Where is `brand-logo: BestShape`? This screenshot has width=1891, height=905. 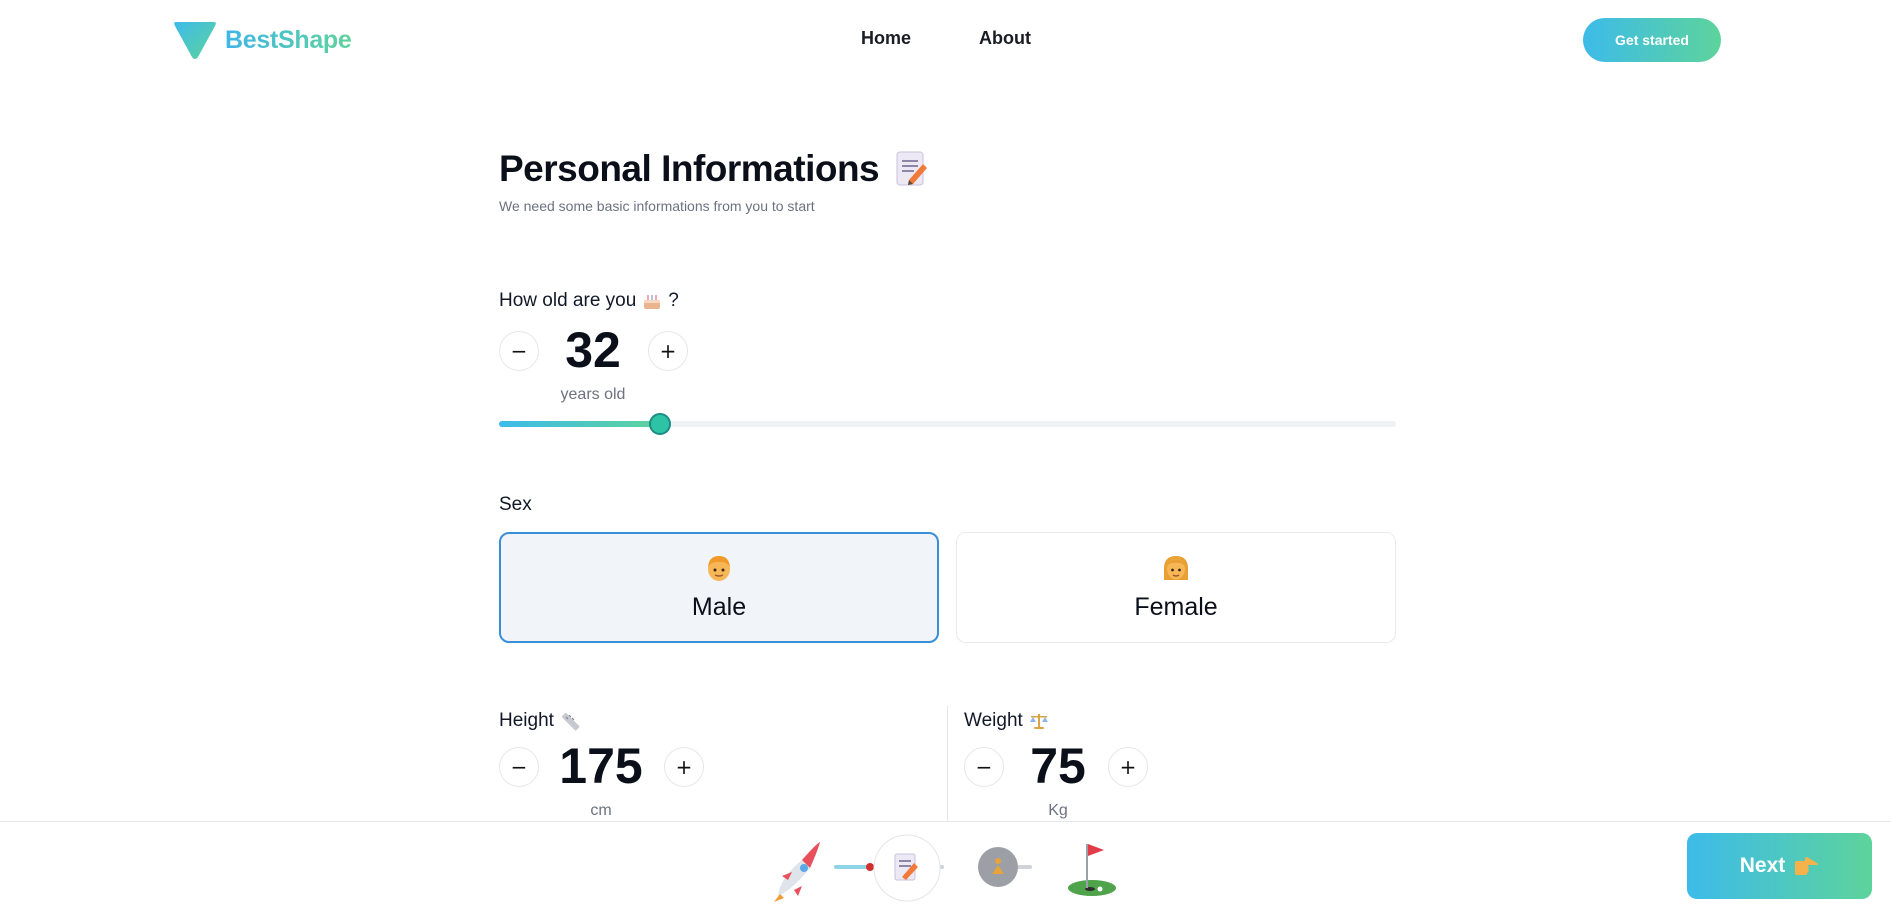 brand-logo: BestShape is located at coordinates (262, 40).